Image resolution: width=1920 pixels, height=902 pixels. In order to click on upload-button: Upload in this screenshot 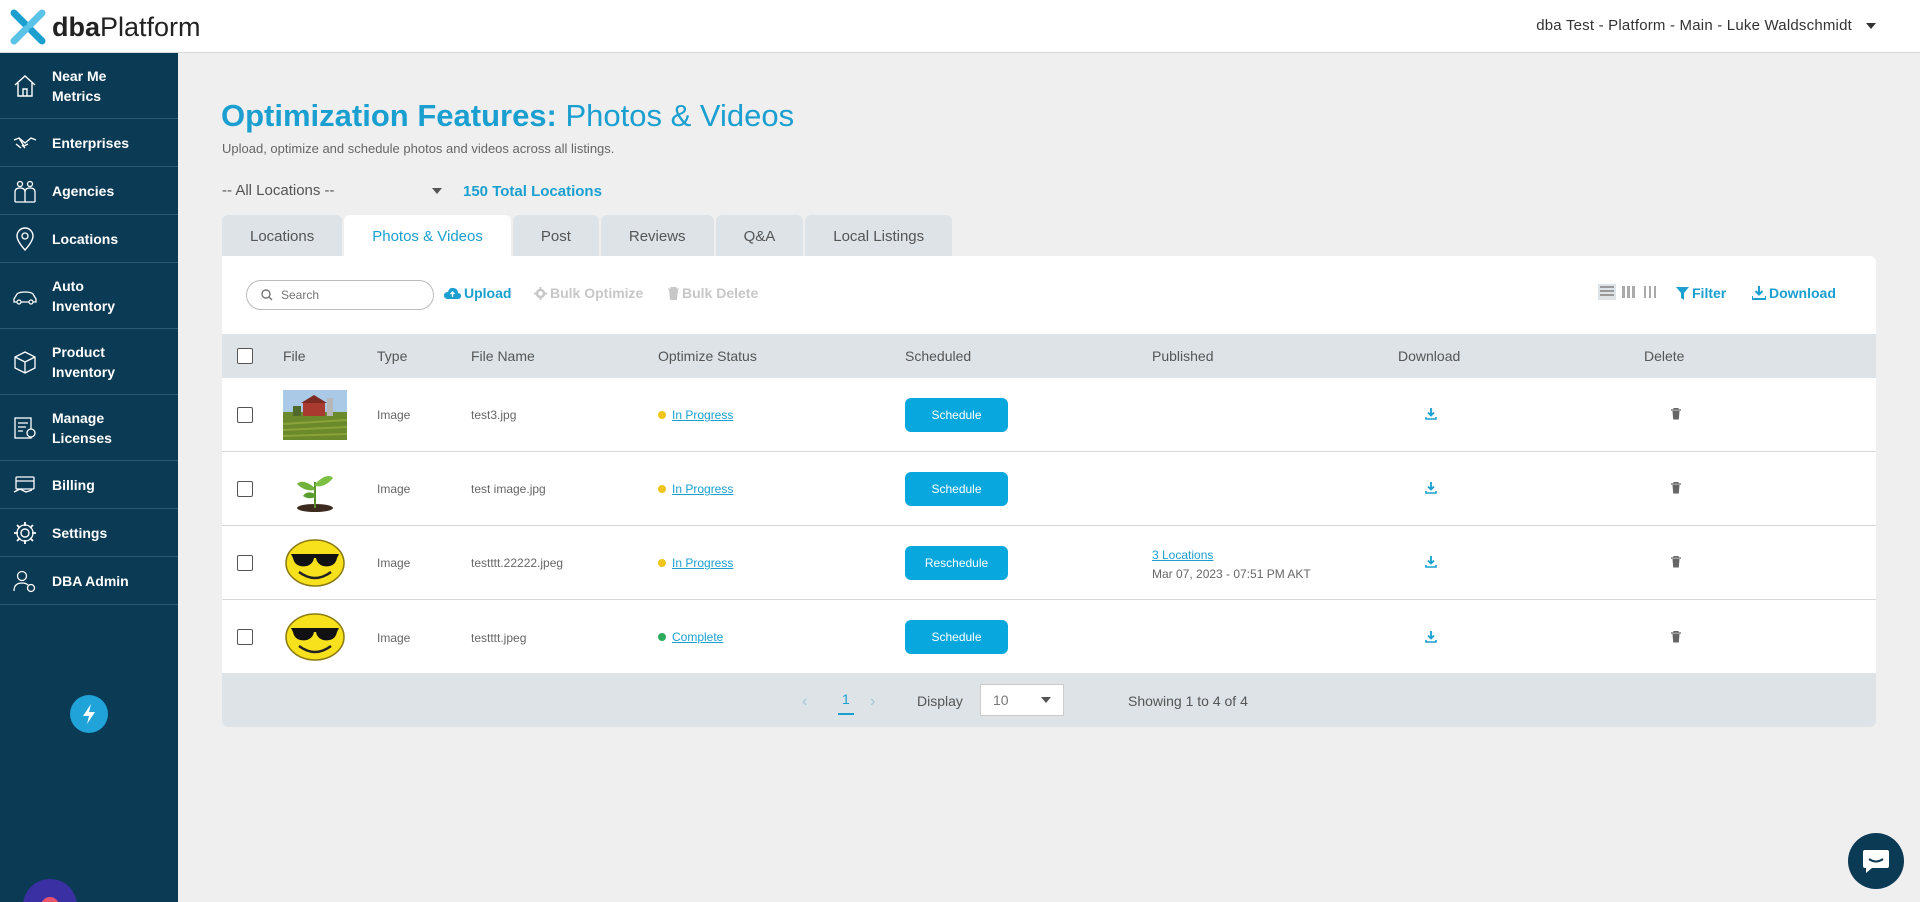, I will do `click(477, 293)`.